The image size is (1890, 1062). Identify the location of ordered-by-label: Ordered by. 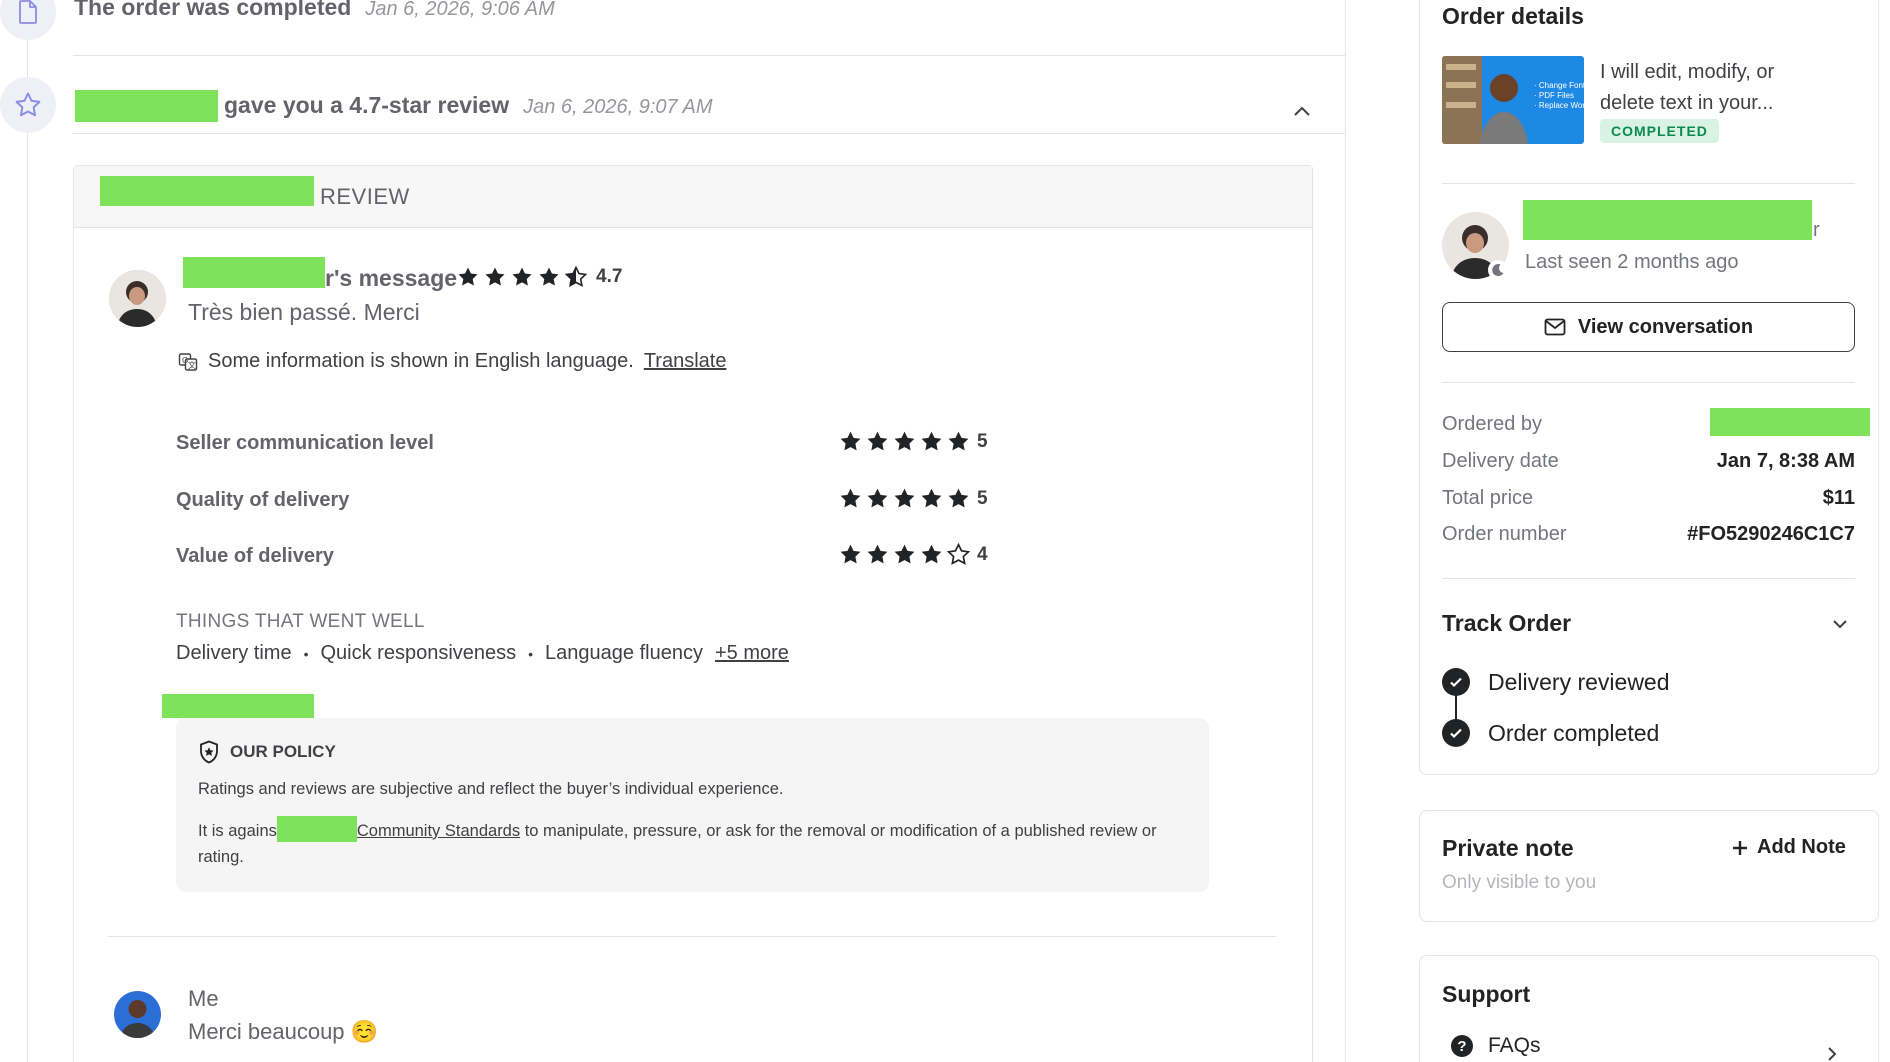
(1492, 424).